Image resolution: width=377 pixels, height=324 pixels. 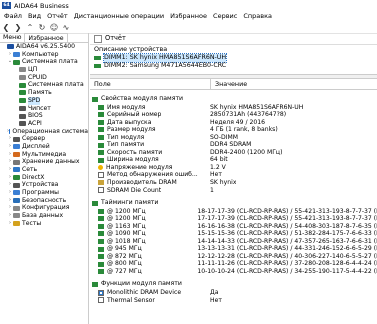 What do you see at coordinates (188, 16) in the screenshot?
I see `menu-item: Избранное` at bounding box center [188, 16].